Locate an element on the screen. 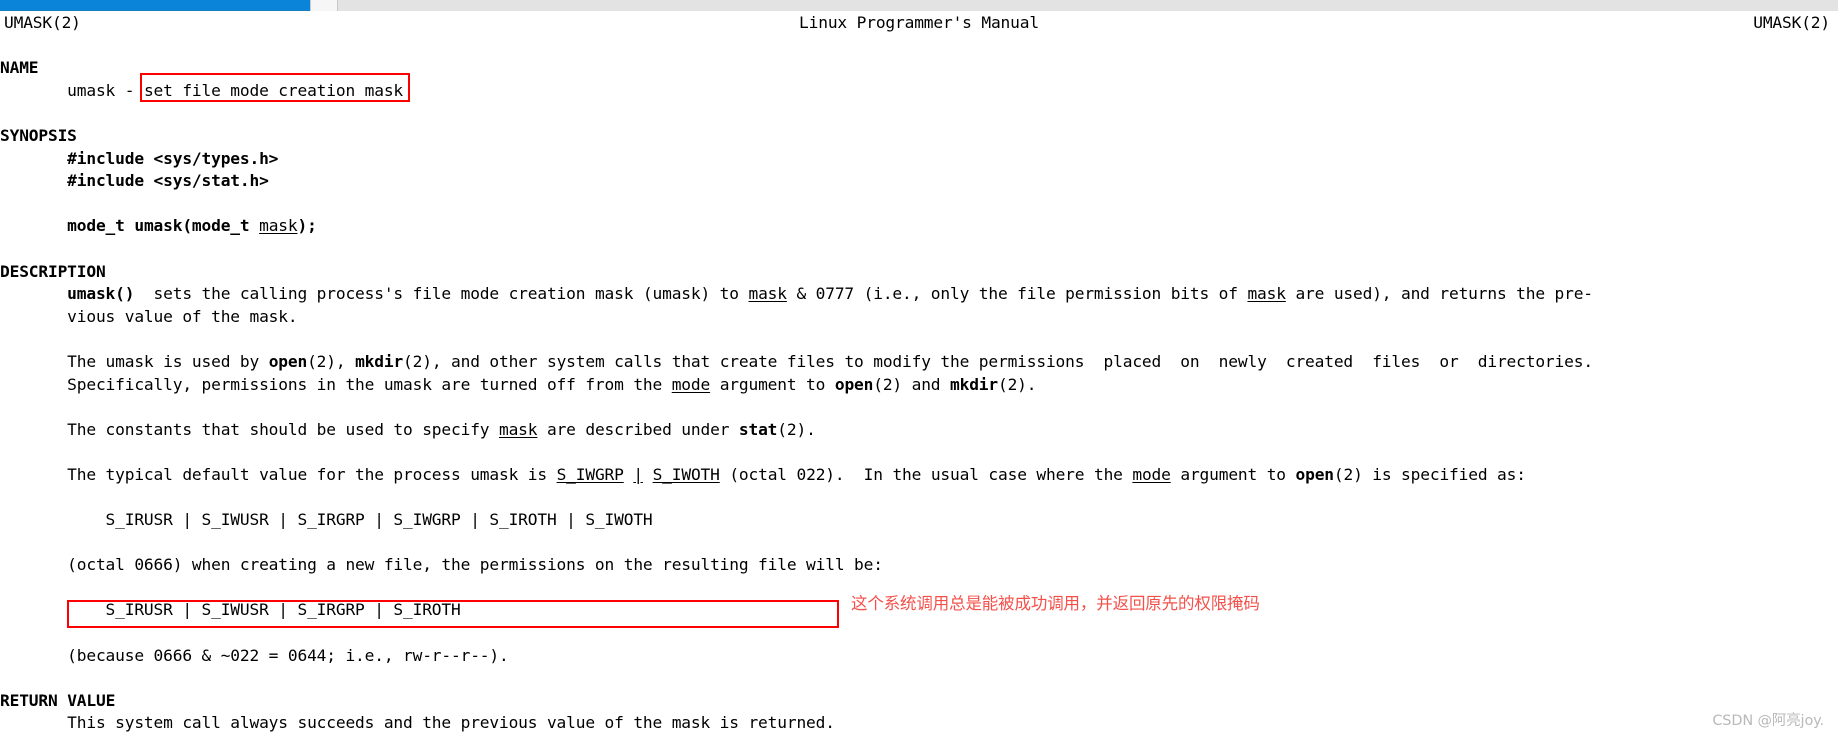 The image size is (1838, 741). desc-p1-mask-1: mask is located at coordinates (767, 294).